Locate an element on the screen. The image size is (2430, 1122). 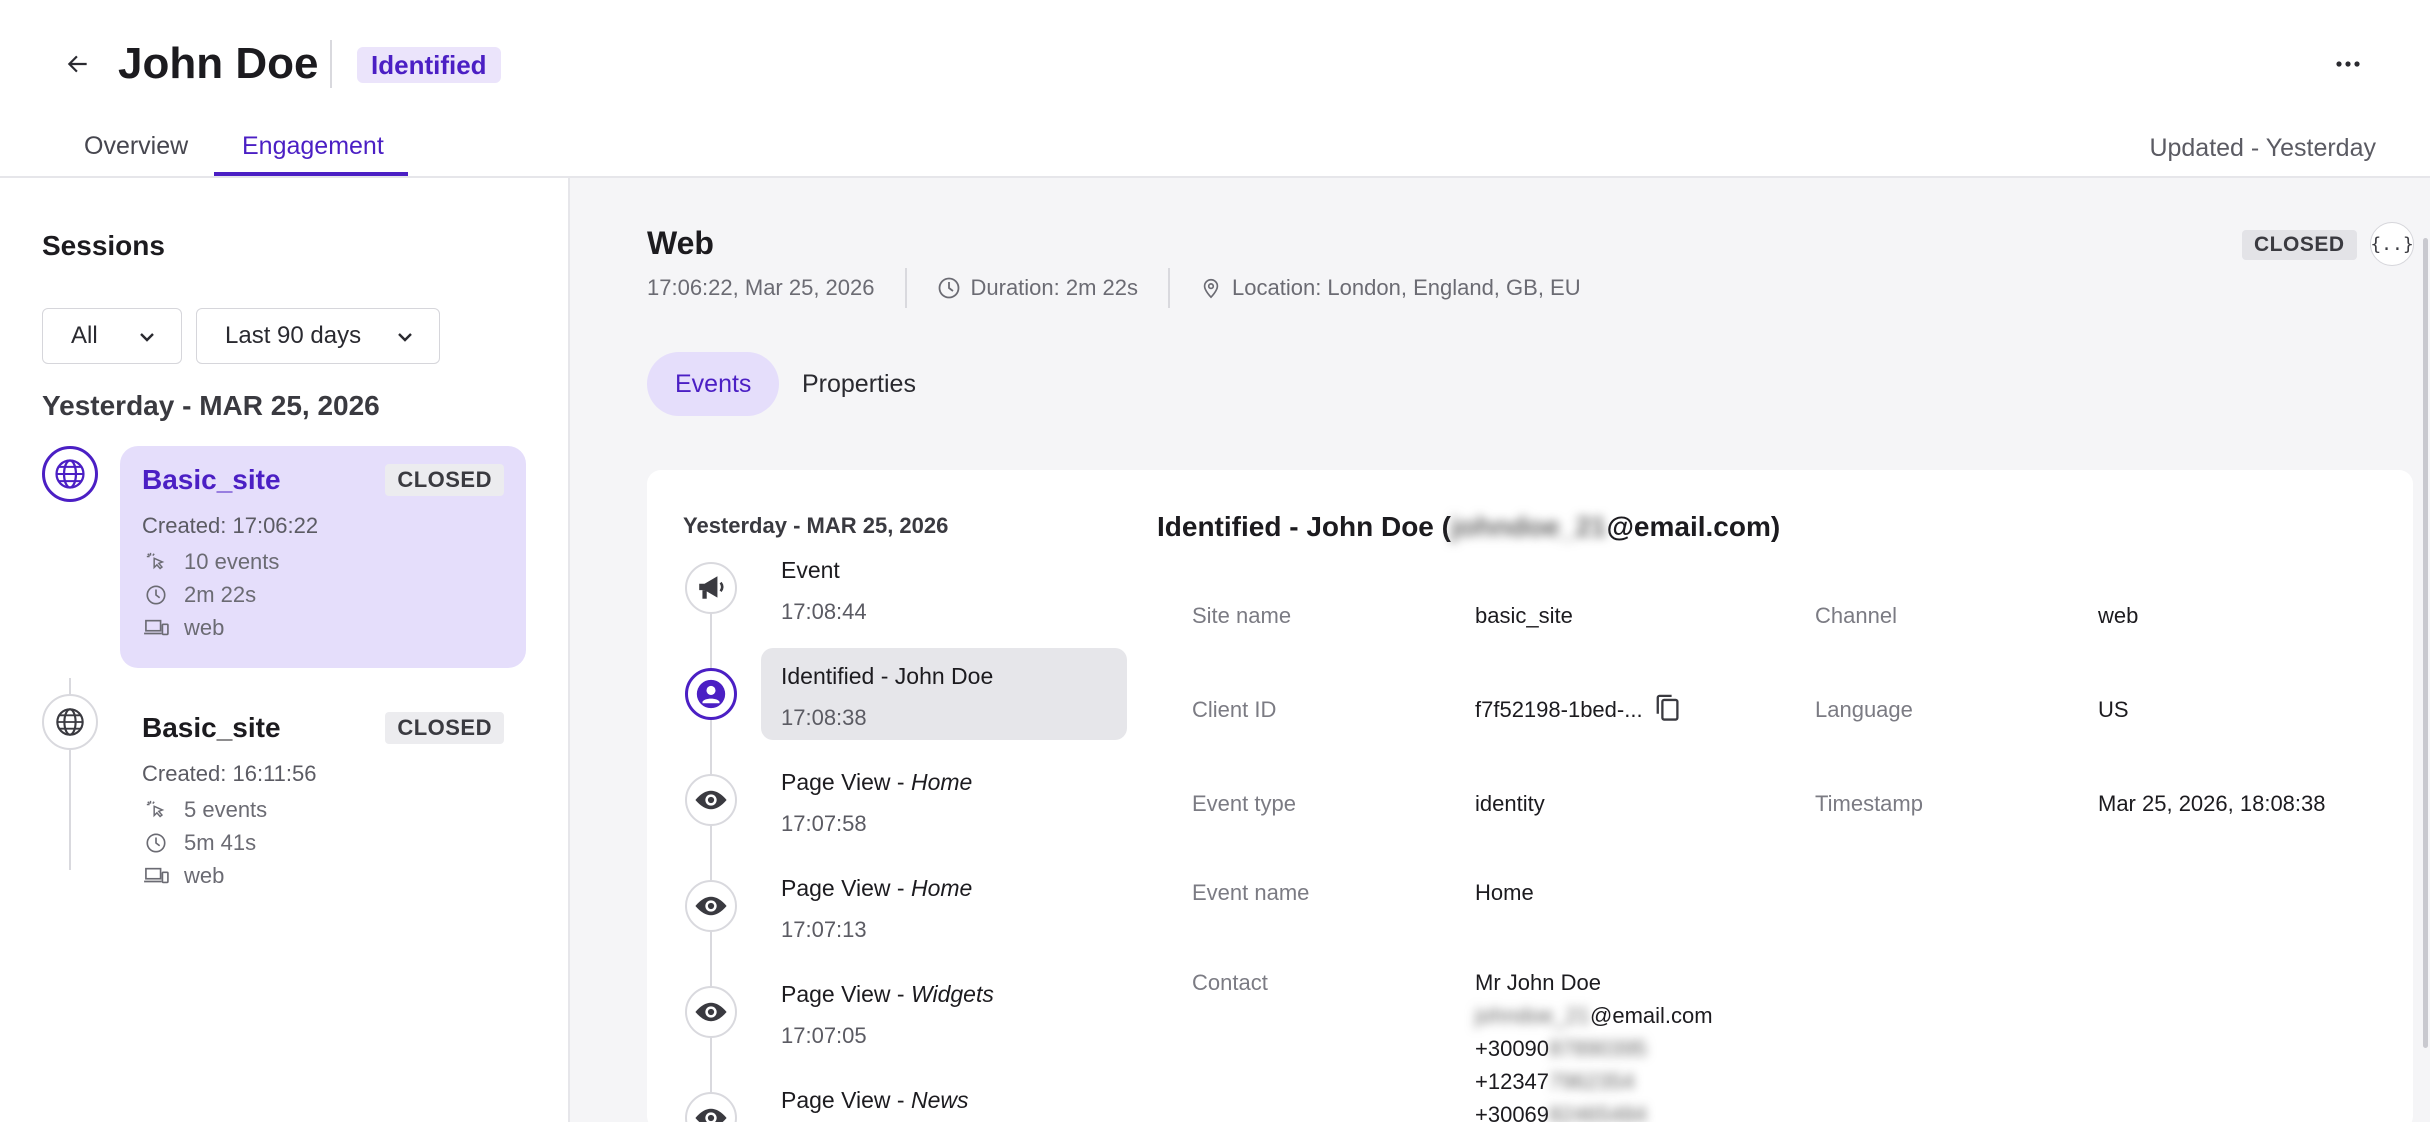
timestamp-label: Timestamp is located at coordinates (1869, 803).